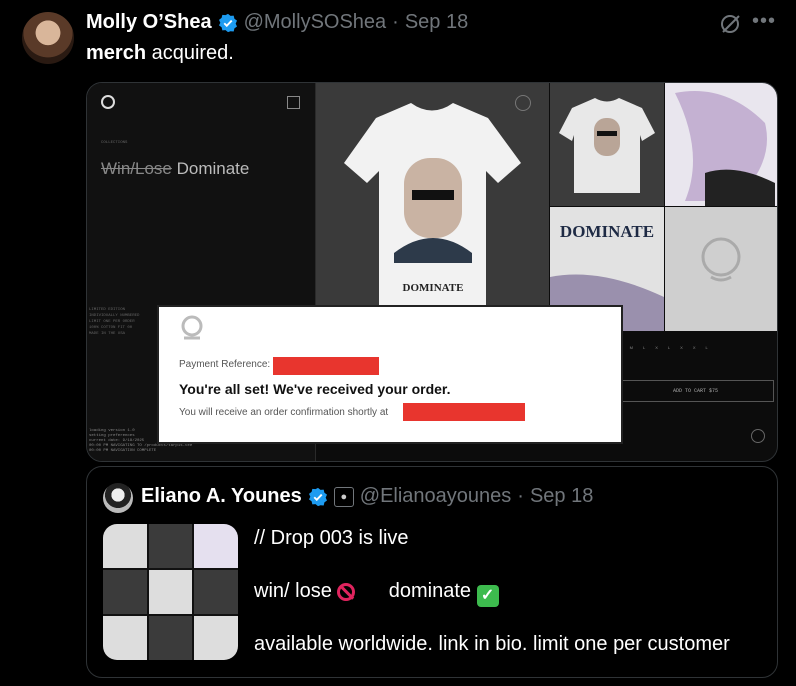 Image resolution: width=796 pixels, height=686 pixels. Describe the element at coordinates (699, 347) in the screenshot. I see `size-option: XXL` at that location.